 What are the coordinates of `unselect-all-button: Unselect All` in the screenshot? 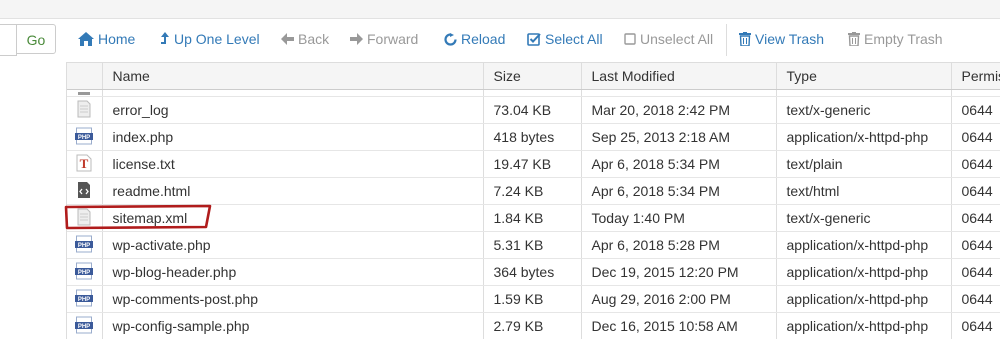 It's located at (668, 39).